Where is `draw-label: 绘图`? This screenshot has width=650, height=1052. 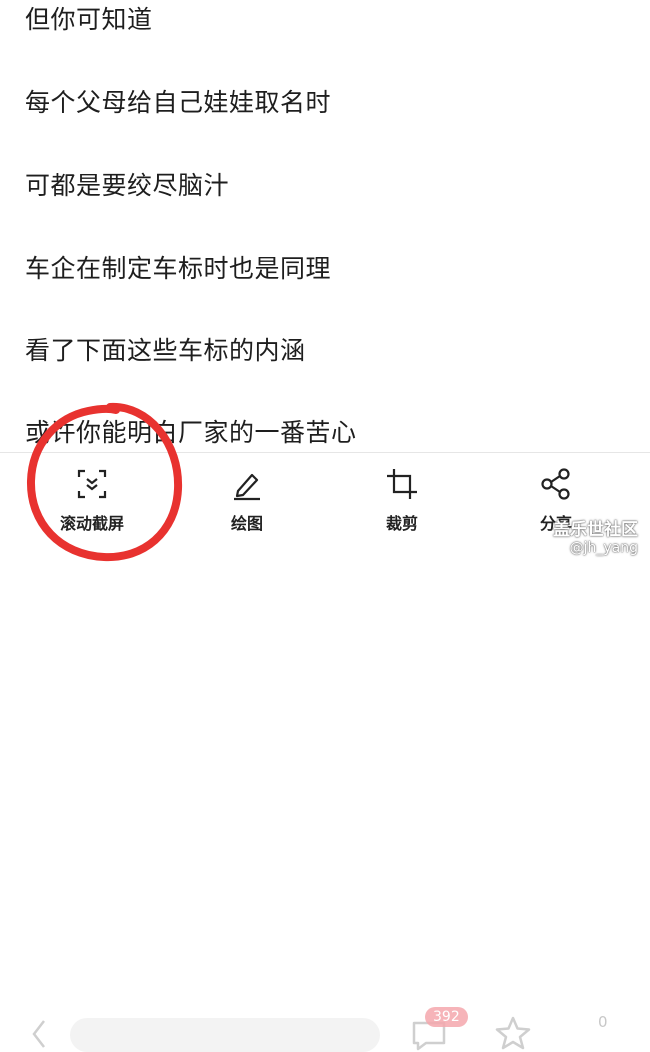 draw-label: 绘图 is located at coordinates (246, 523).